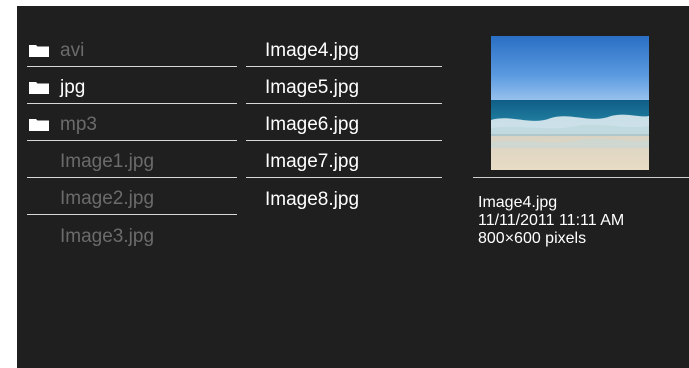  I want to click on file-item: Image2.jpg, so click(132, 196).